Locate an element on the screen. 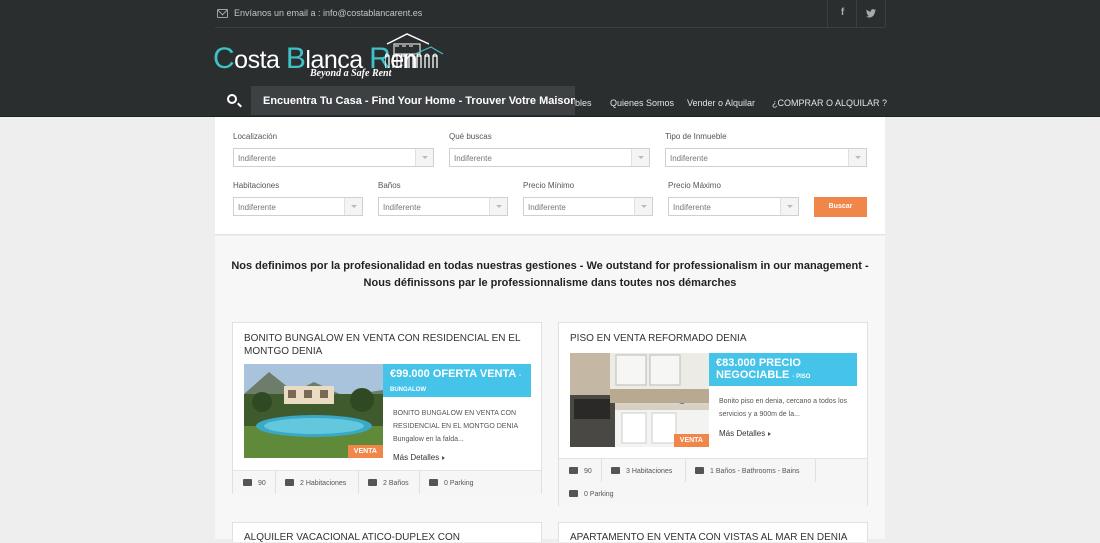 This screenshot has height=543, width=1100. feature-bedrooms: 3 Habitaciones is located at coordinates (641, 471).